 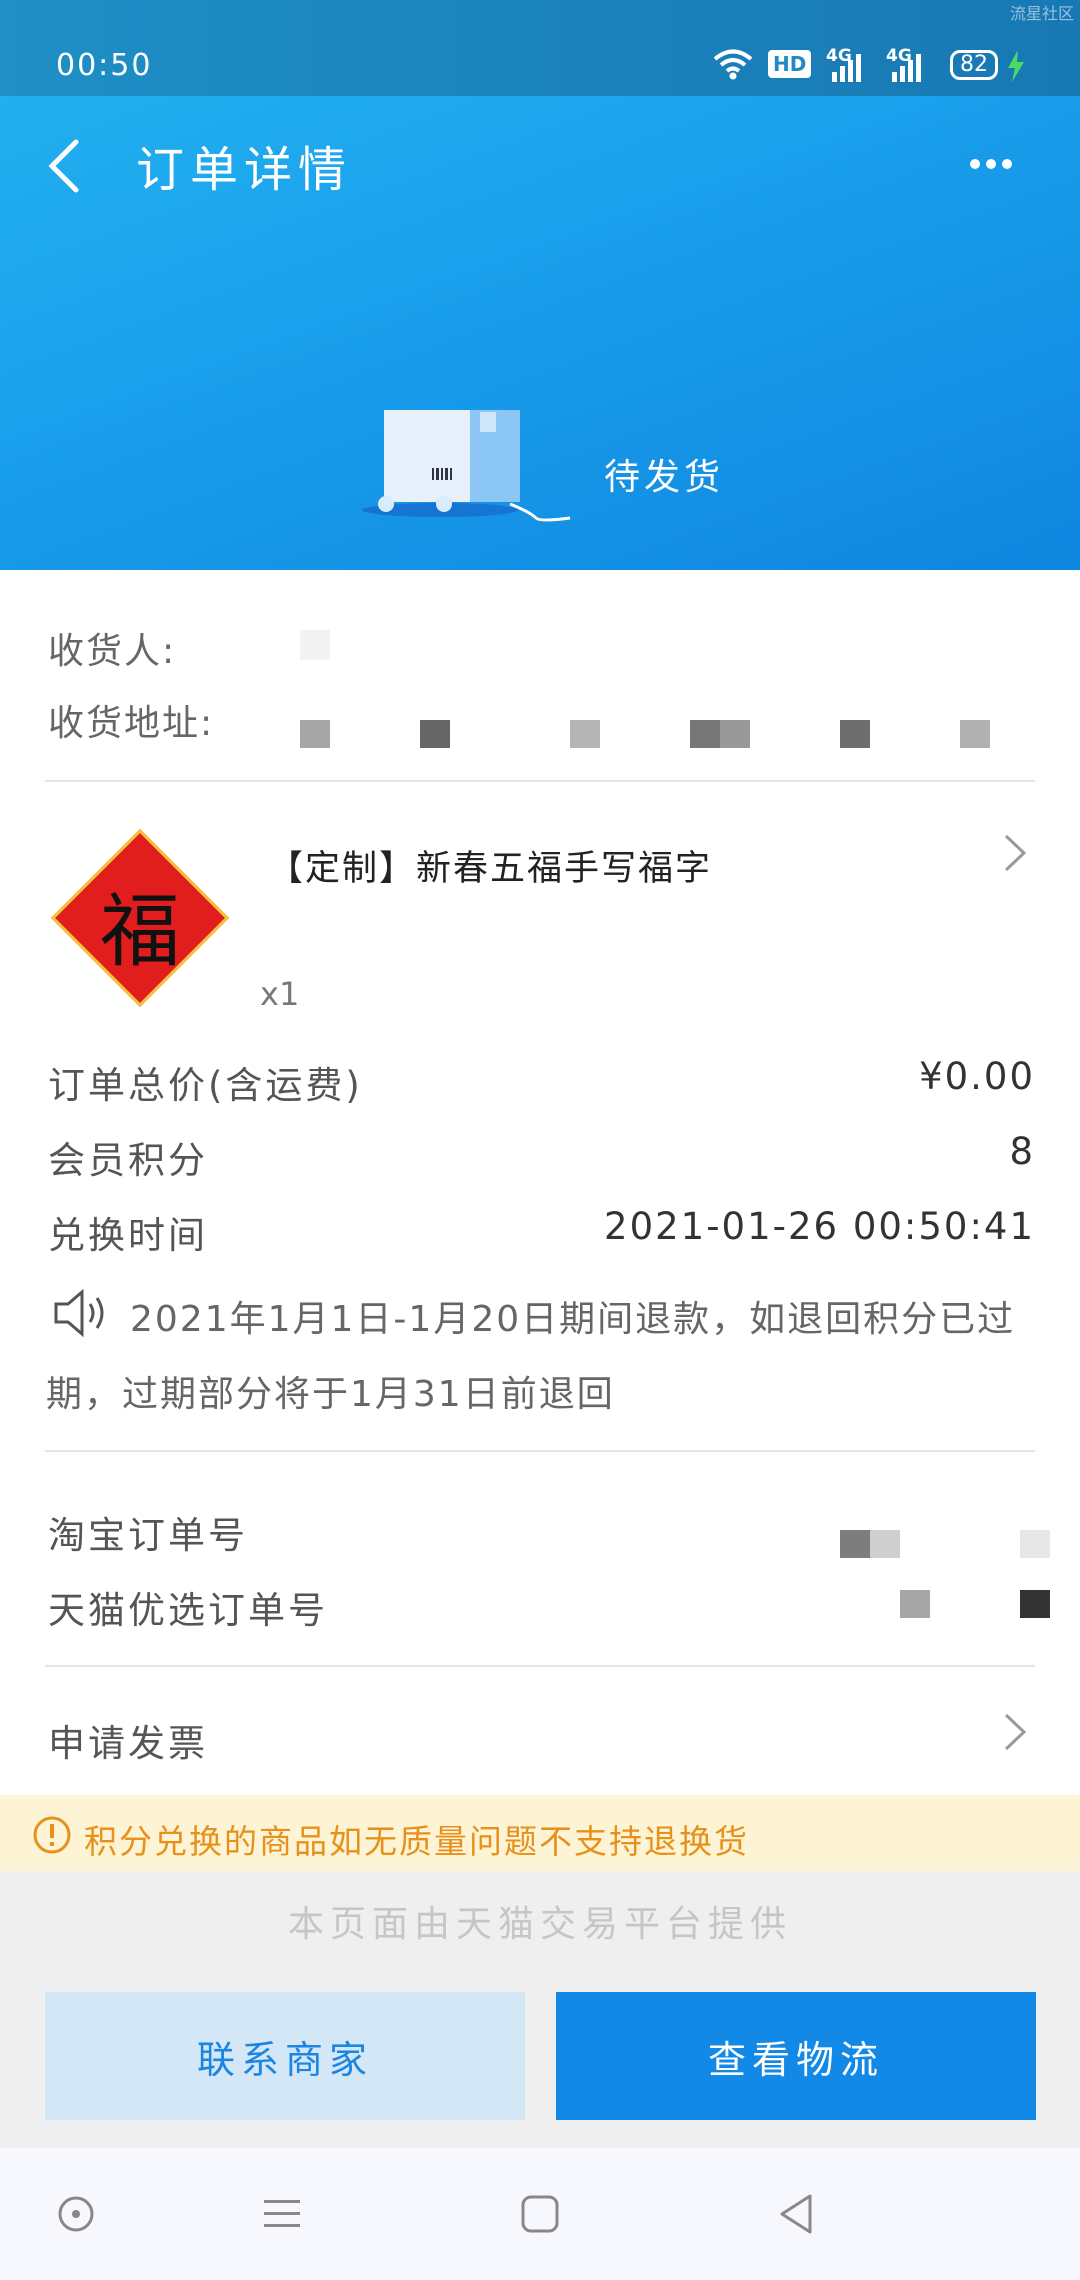 I want to click on menu-icon, so click(x=282, y=2214).